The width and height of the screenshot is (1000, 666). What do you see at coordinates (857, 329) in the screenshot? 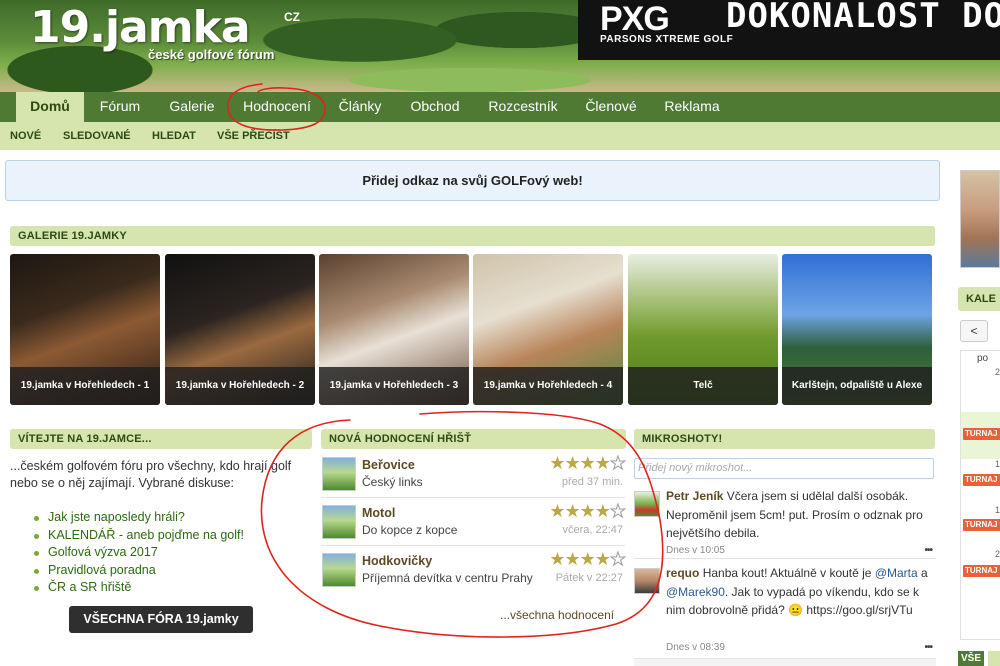
I see `gallery-item: Karlštejn, odpaliště u Alexe` at bounding box center [857, 329].